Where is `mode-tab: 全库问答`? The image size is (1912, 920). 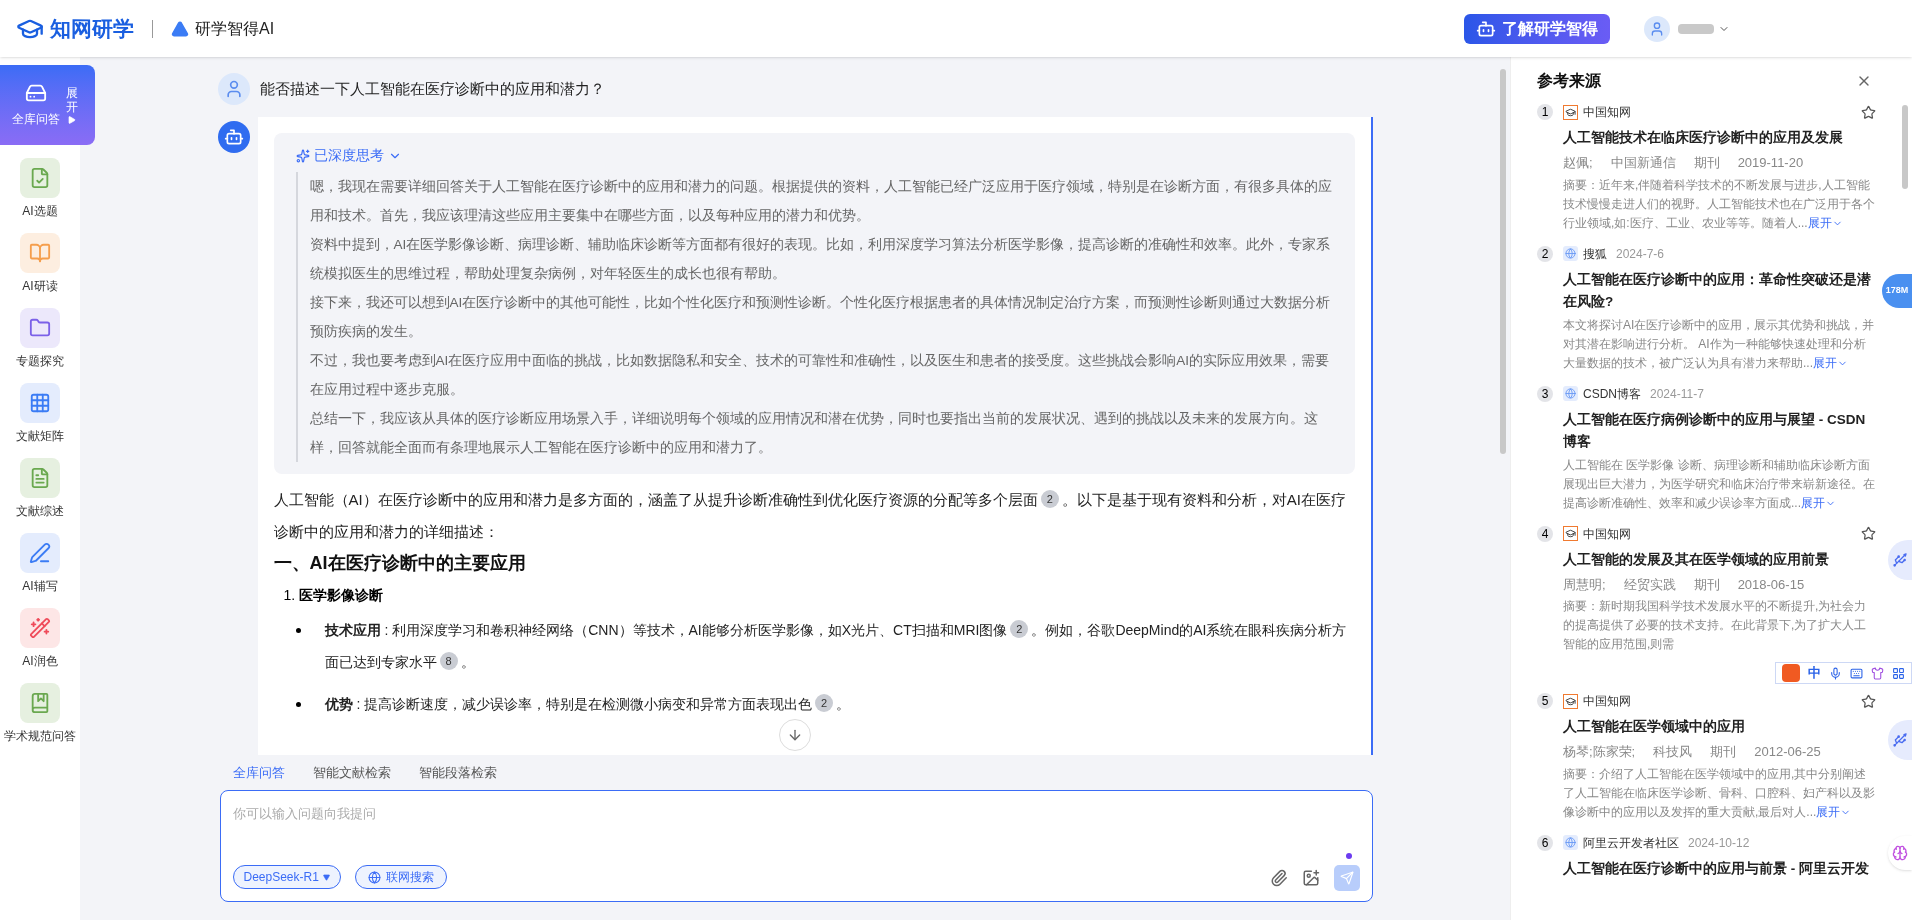 mode-tab: 全库问答 is located at coordinates (258, 772).